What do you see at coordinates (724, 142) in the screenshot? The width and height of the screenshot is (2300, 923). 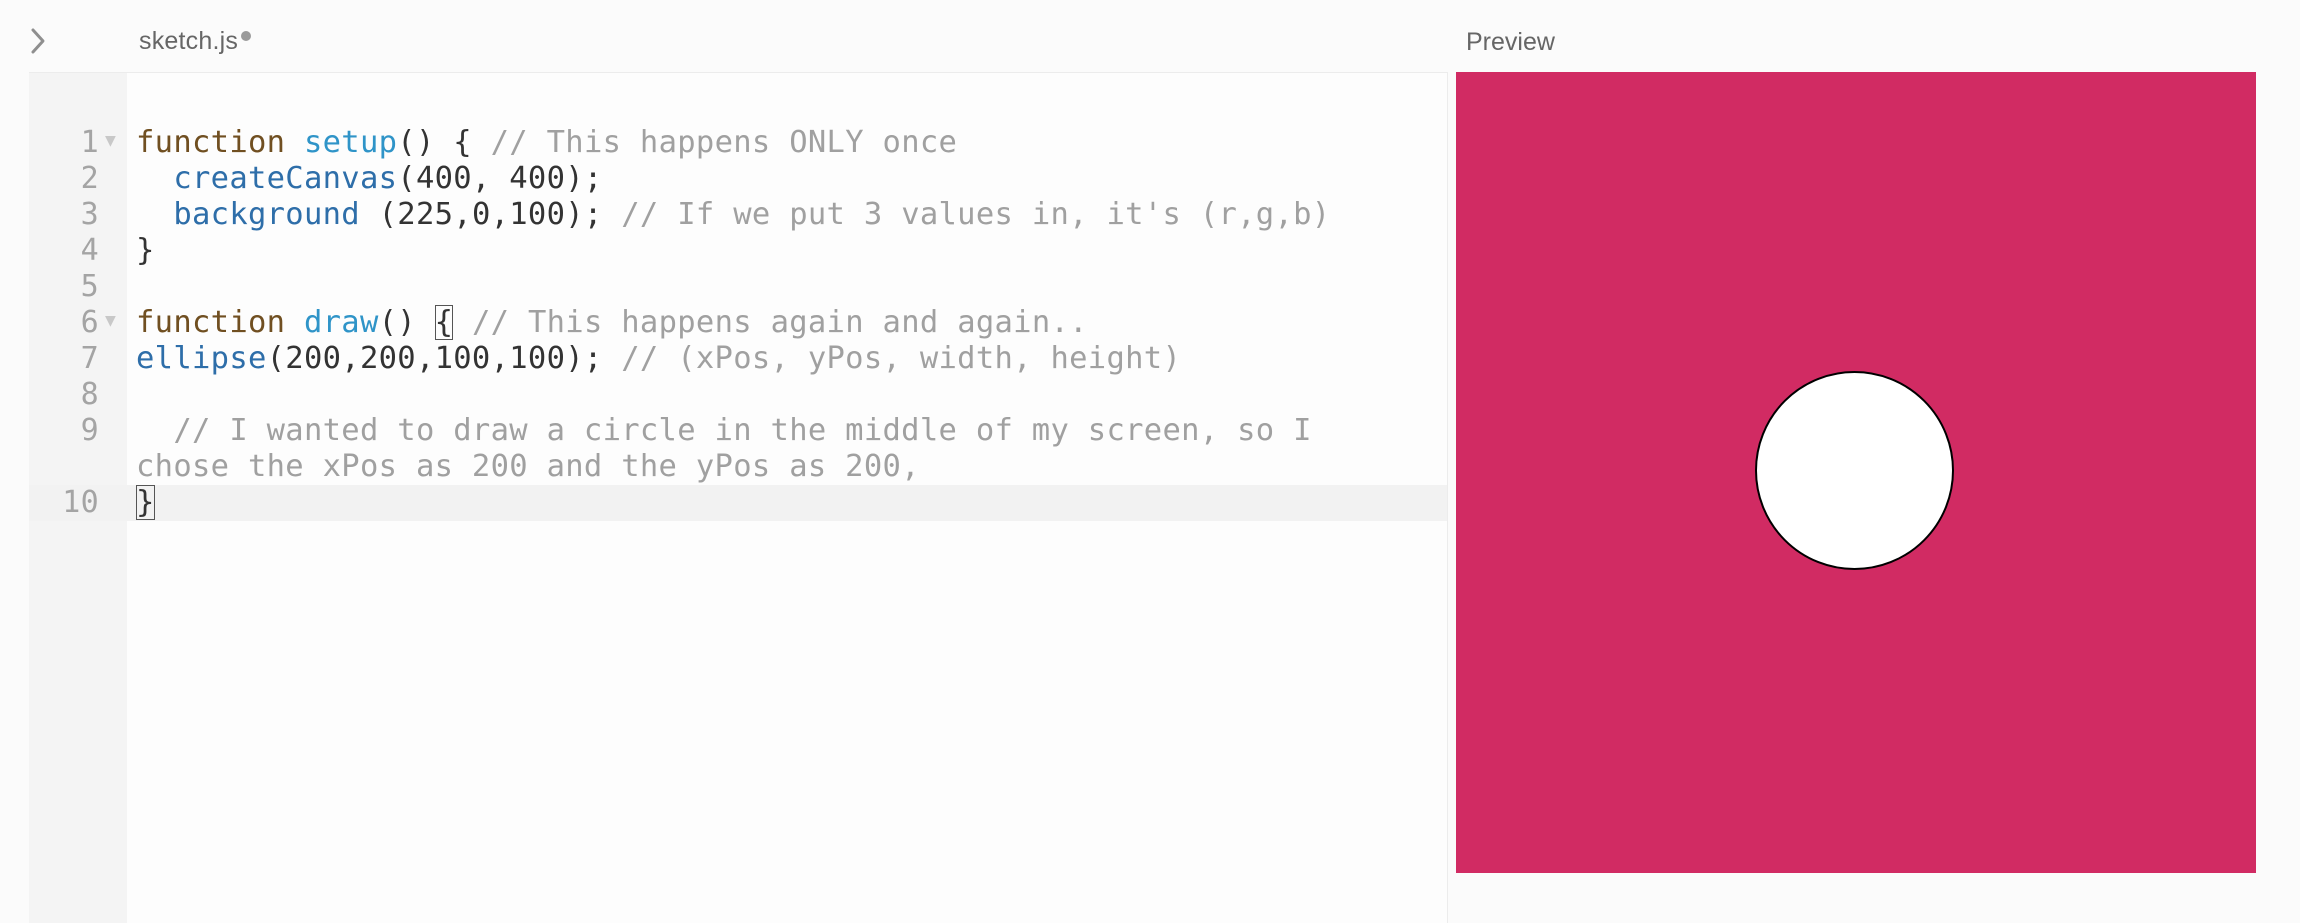 I see `code-token: // This happens ONLY once` at bounding box center [724, 142].